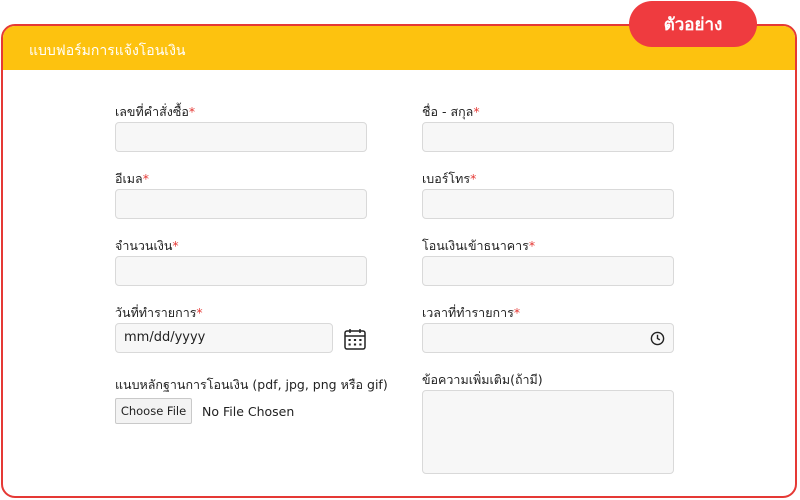  I want to click on note-label: ข้อความเพิ่มเติม(ถ้ามี), so click(482, 379).